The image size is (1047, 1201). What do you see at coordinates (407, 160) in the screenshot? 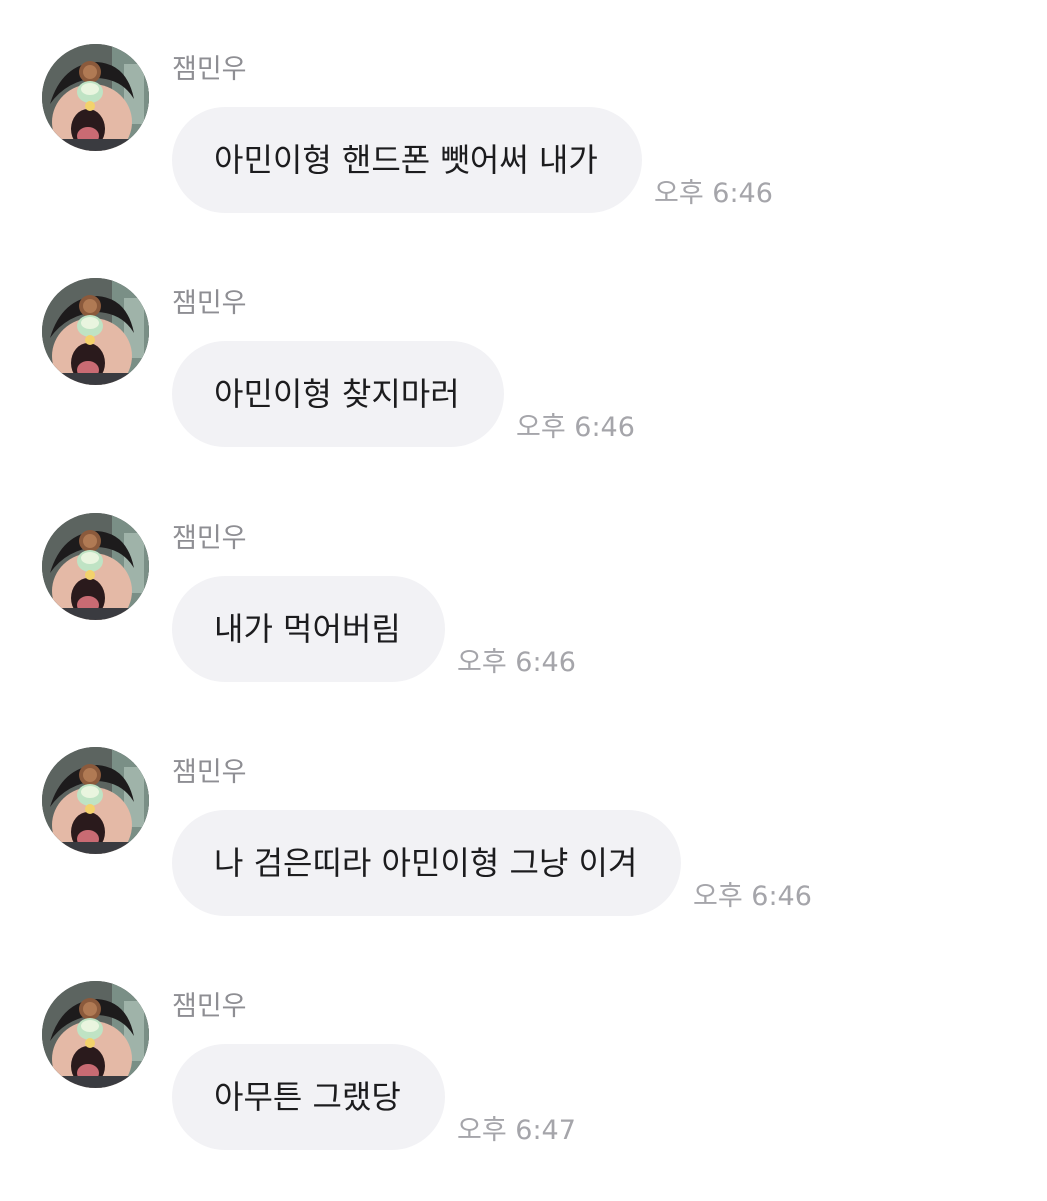
I see `message-bubble: 아민이형 핸드폰 뺏어써 내가` at bounding box center [407, 160].